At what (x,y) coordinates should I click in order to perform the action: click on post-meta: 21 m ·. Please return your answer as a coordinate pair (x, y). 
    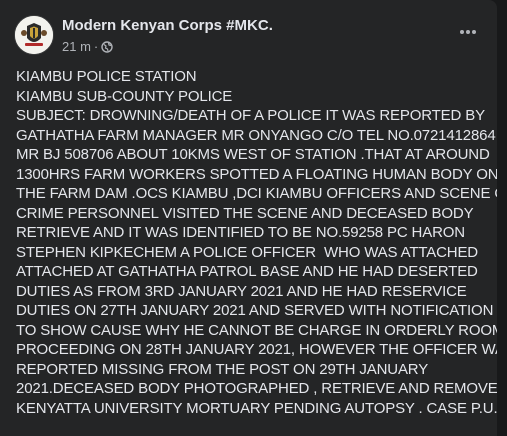
    Looking at the image, I should click on (87, 47).